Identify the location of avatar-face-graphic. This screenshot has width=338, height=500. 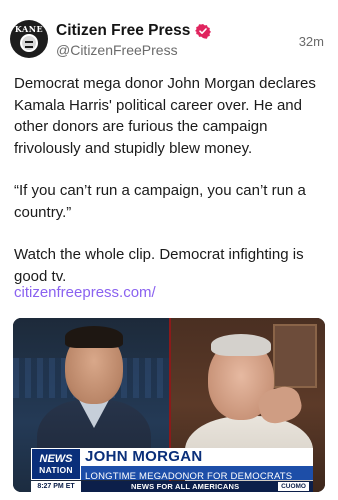
(29, 43).